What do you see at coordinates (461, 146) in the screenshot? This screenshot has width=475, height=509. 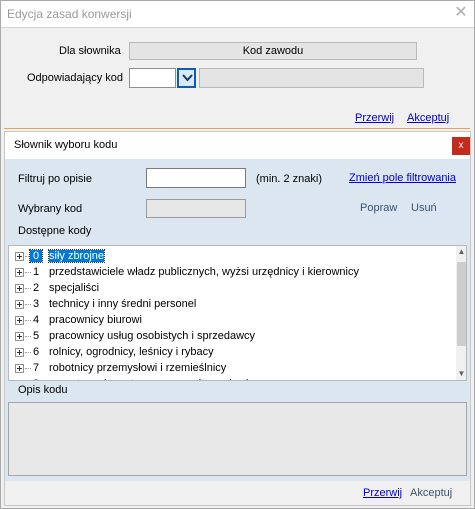 I see `dialog-close-button: x` at bounding box center [461, 146].